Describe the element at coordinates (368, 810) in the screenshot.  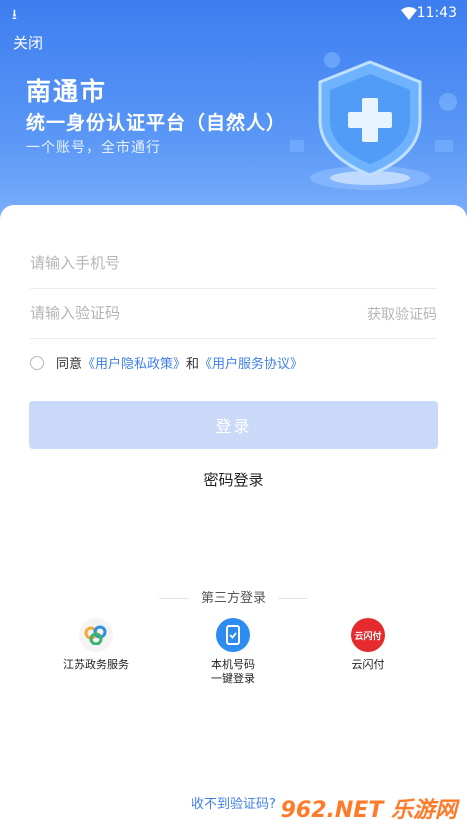
I see `watermark: 962.NET 乐游网` at that location.